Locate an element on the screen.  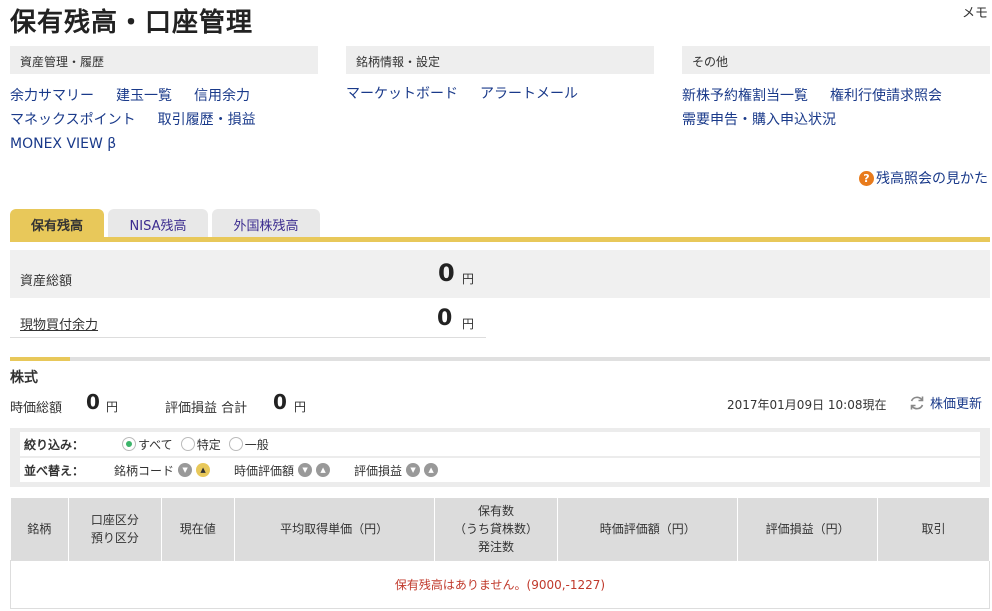
cash-buying-power-value: 0 is located at coordinates (445, 318).